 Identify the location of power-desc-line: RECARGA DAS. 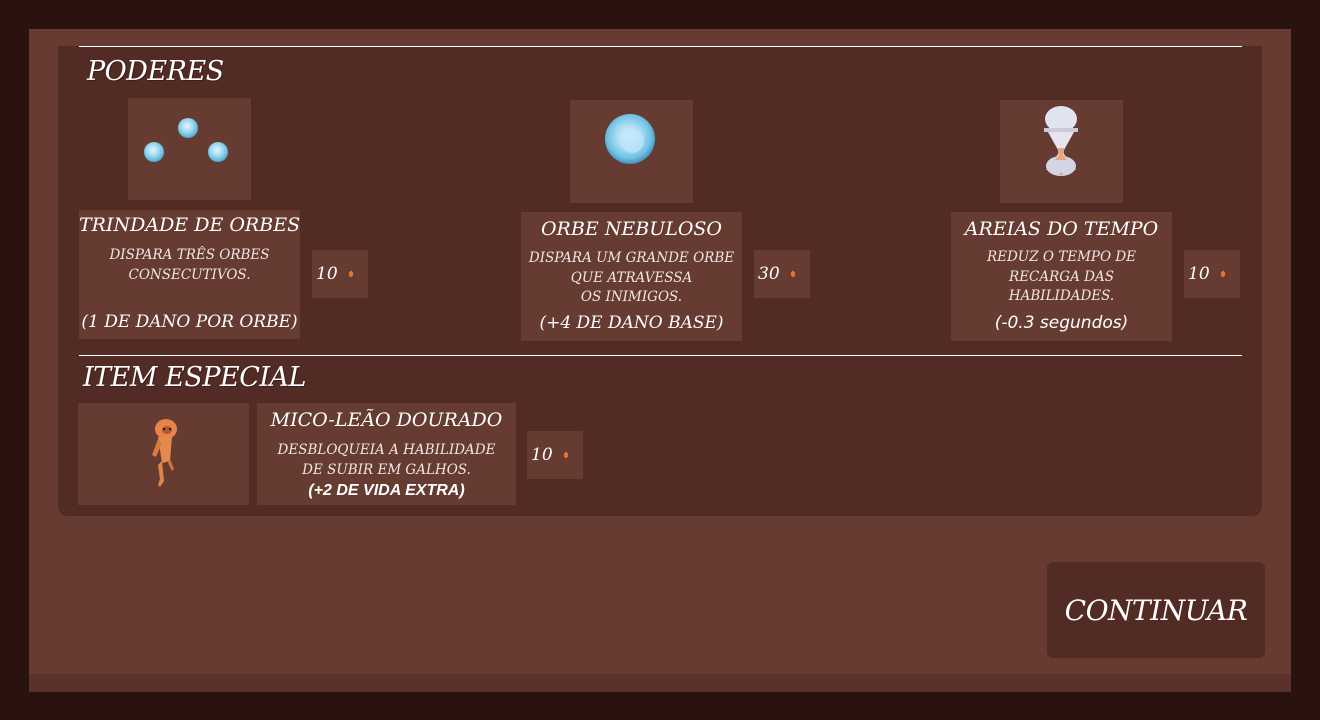
(1061, 276).